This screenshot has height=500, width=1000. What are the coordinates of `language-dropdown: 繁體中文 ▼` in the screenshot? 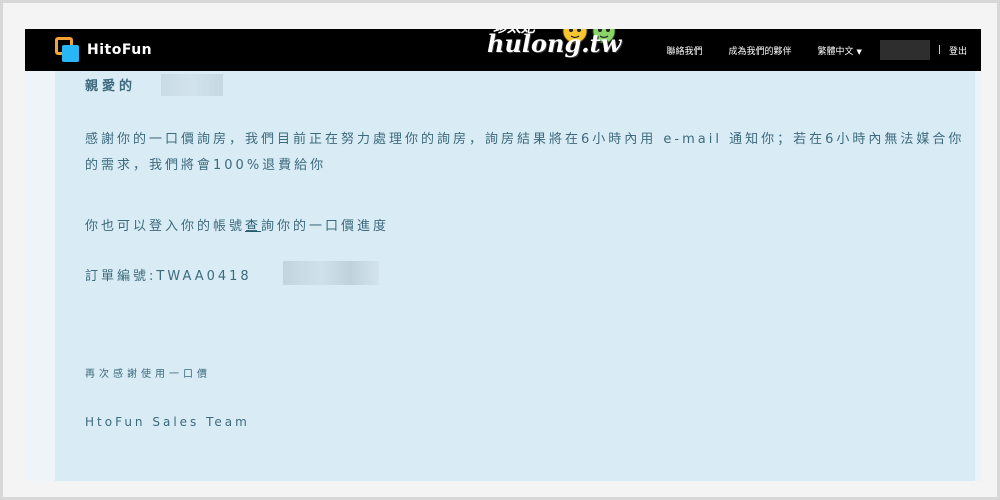 It's located at (840, 50).